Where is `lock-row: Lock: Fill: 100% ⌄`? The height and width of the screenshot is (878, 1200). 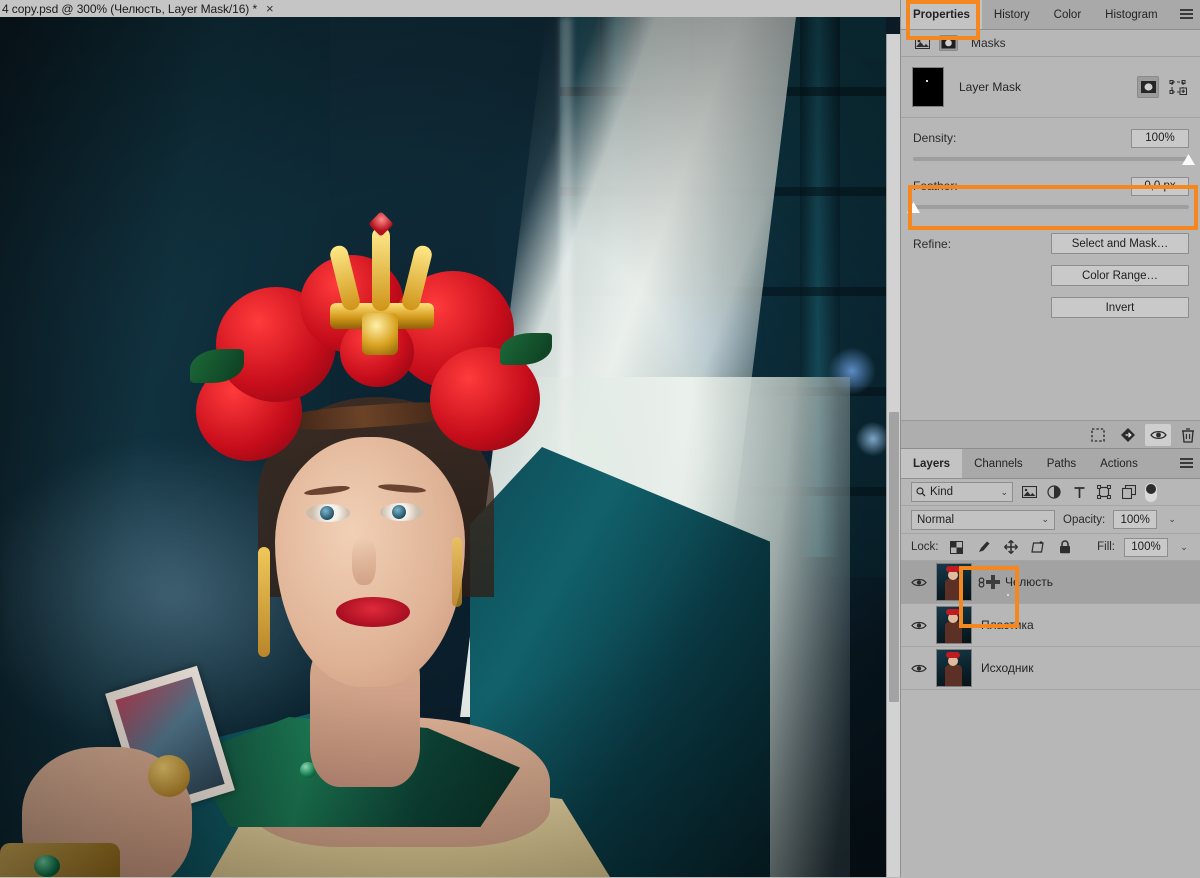 lock-row: Lock: Fill: 100% ⌄ is located at coordinates (1050, 547).